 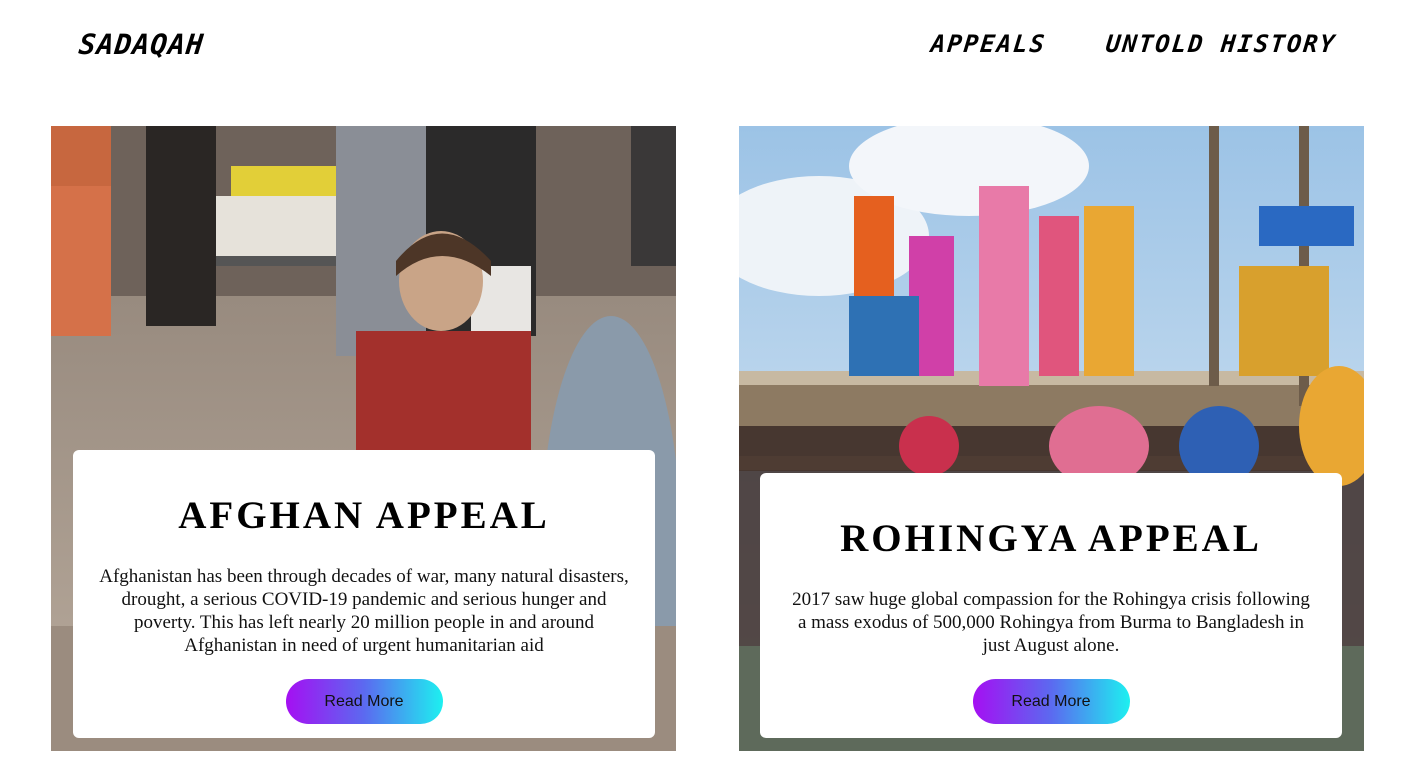 I want to click on afghan-appeal-title: AFGHAN APPEAL, so click(x=364, y=515).